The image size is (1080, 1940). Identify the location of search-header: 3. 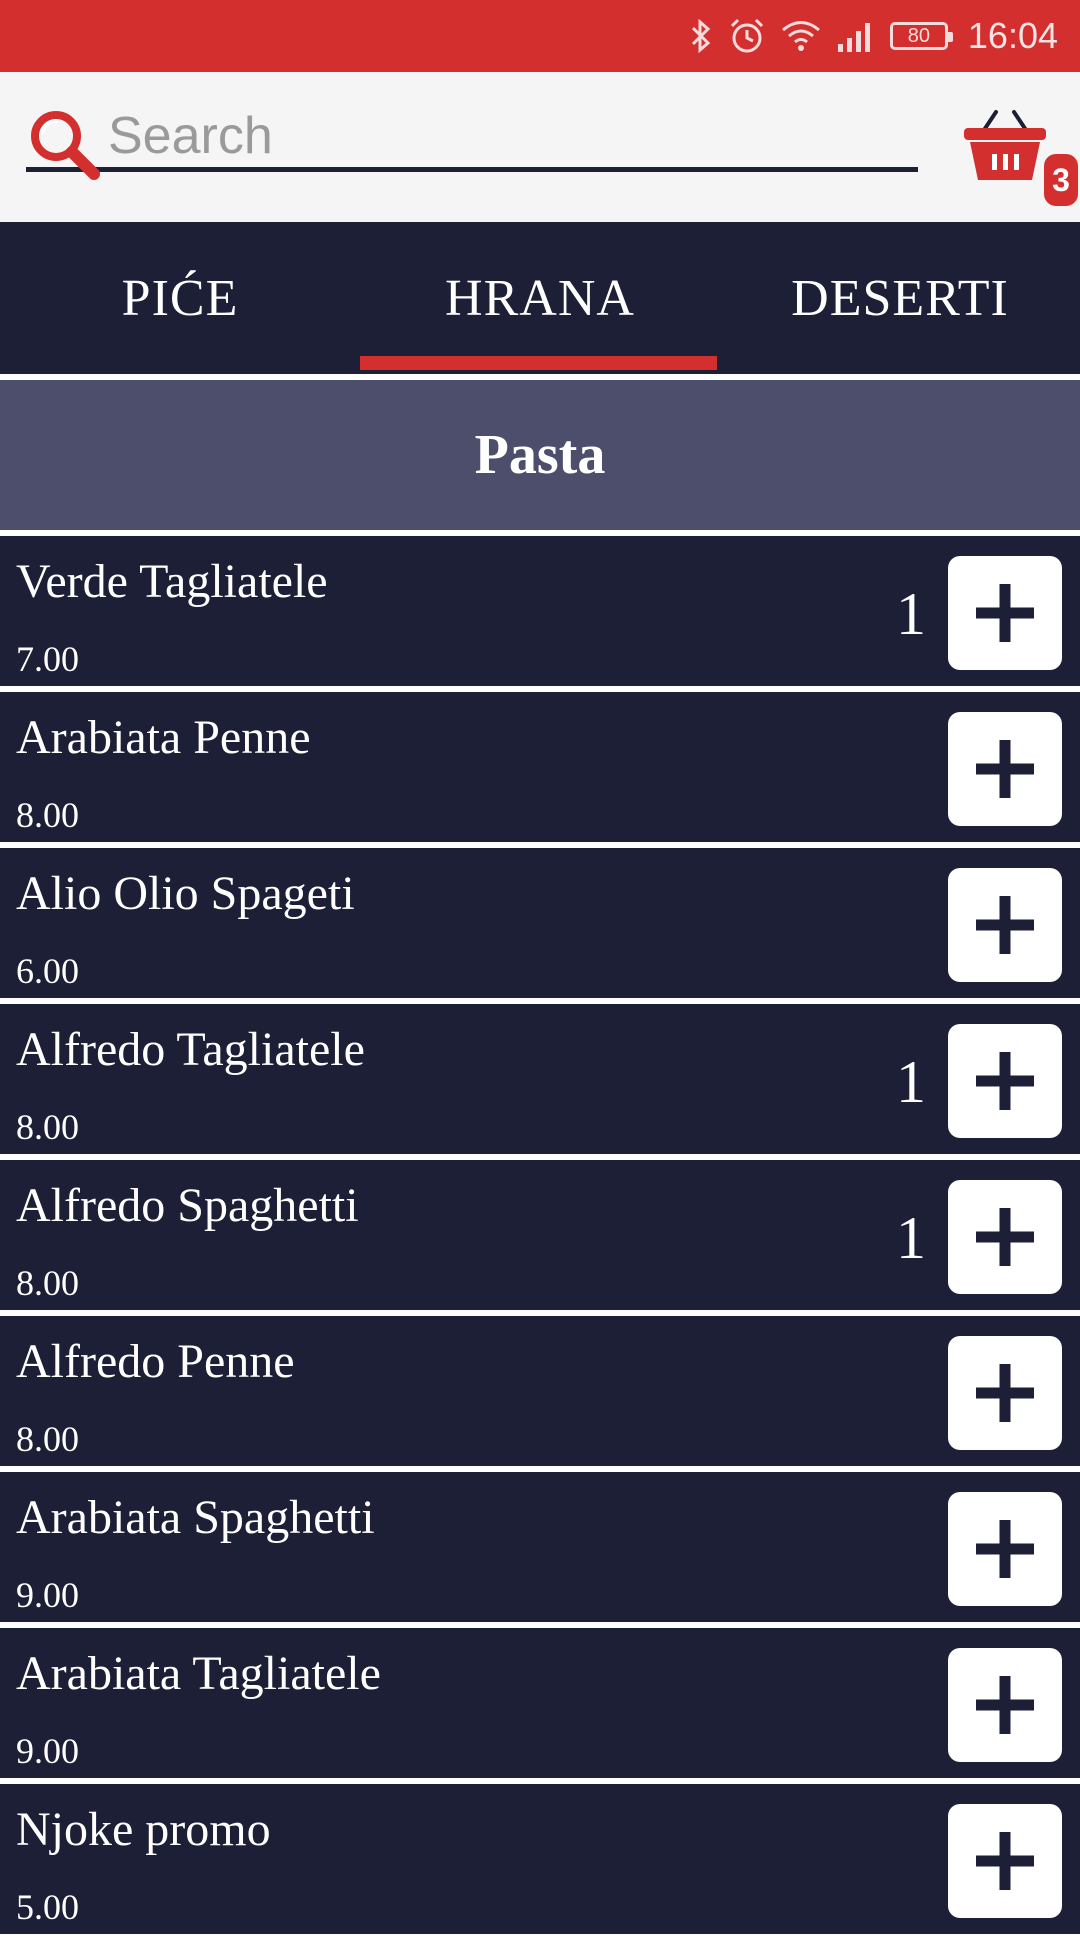
(540, 147).